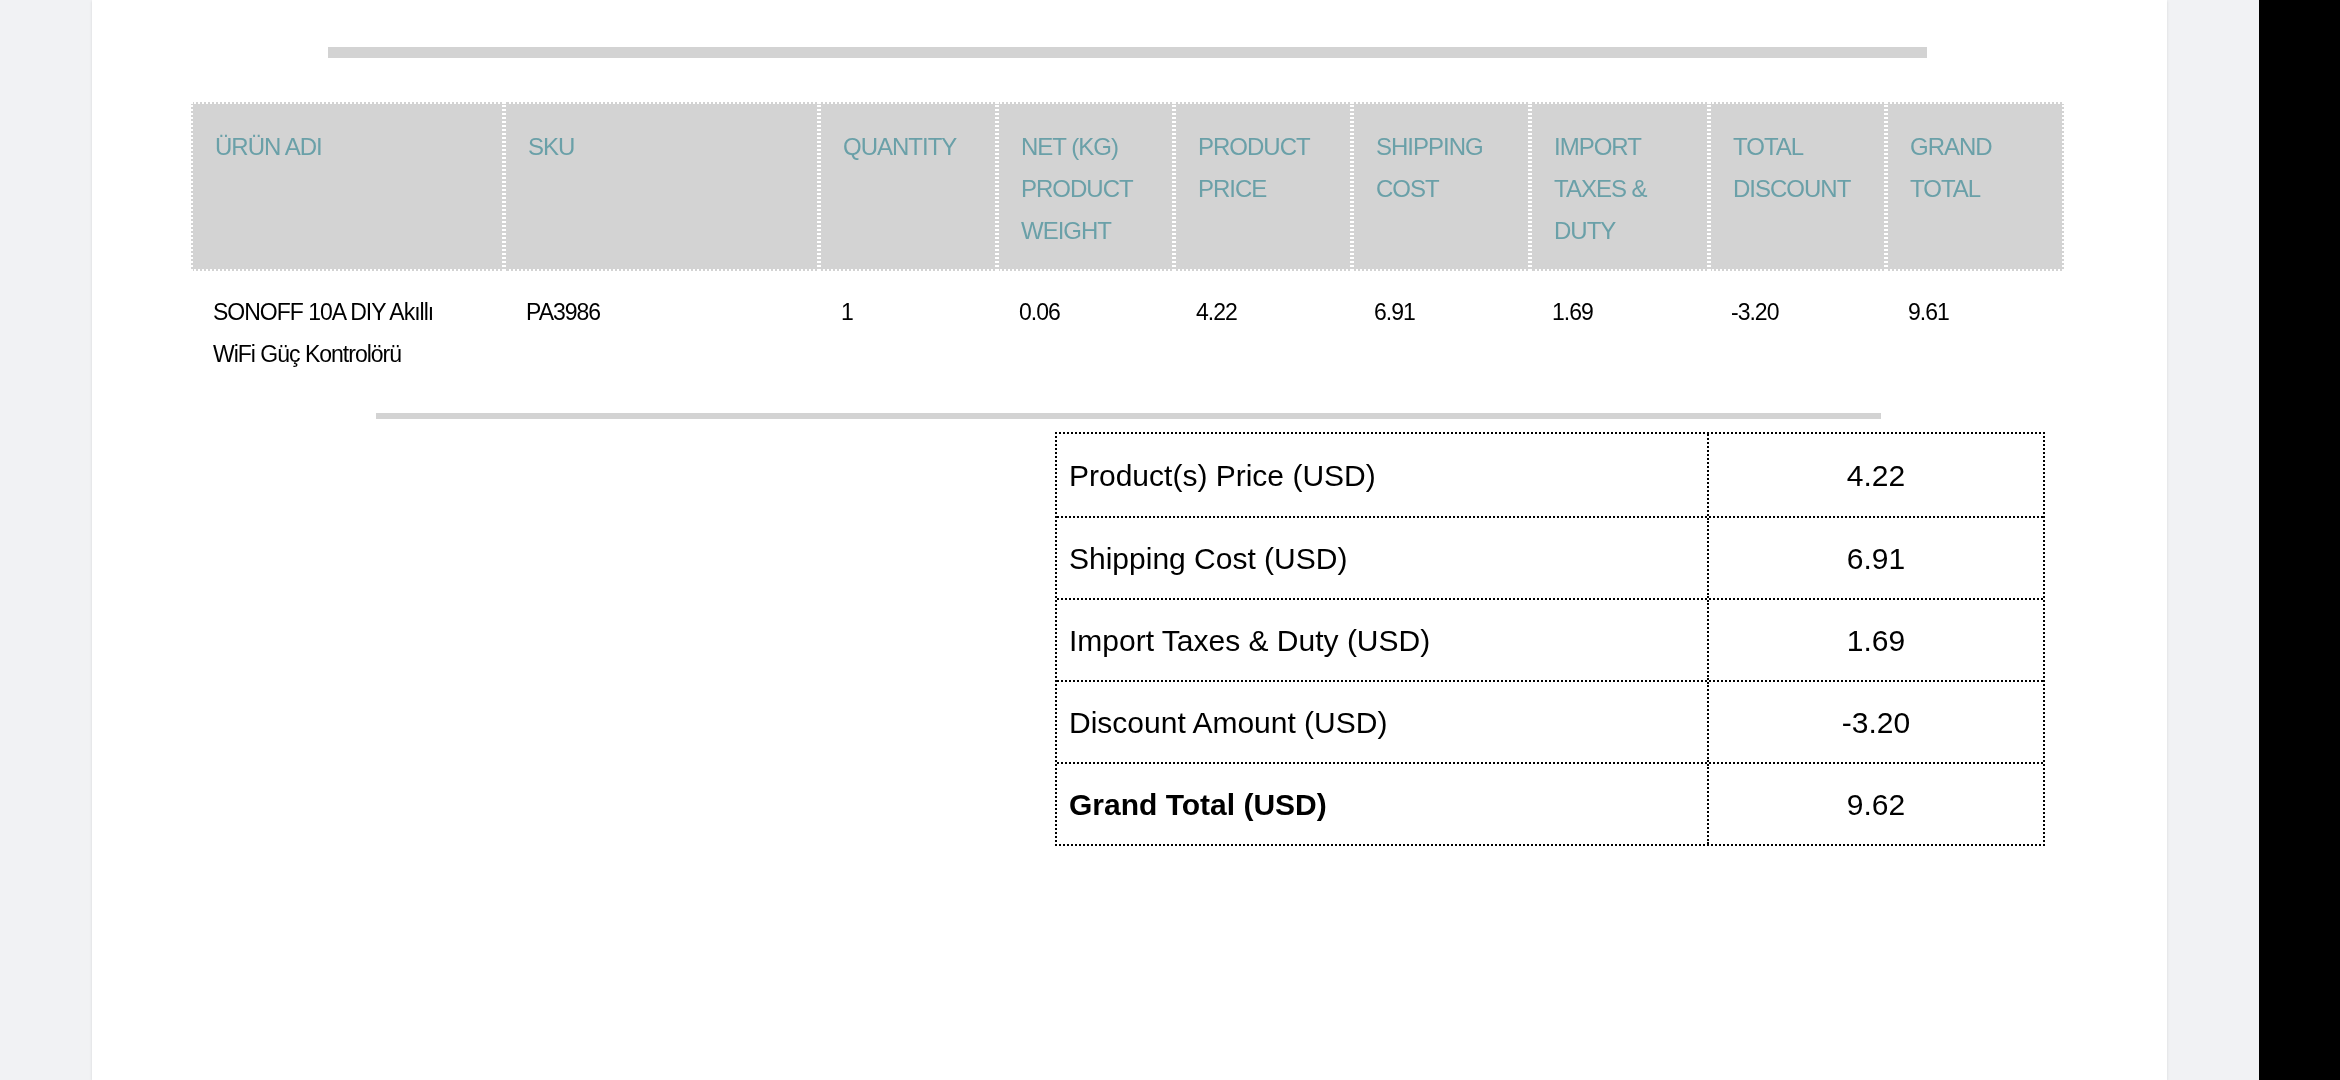  What do you see at coordinates (1797, 186) in the screenshot?
I see `column-header: TOTAL DISCOUNT` at bounding box center [1797, 186].